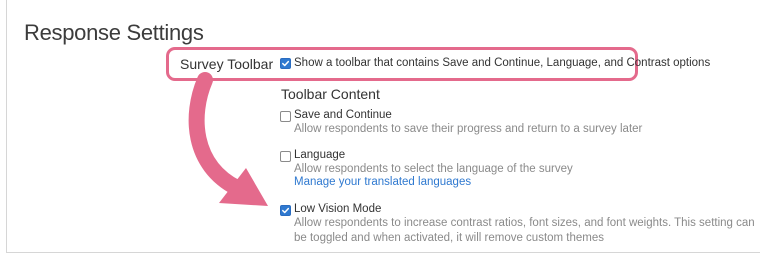 This screenshot has width=761, height=257. What do you see at coordinates (285, 156) in the screenshot?
I see `language-checkbox` at bounding box center [285, 156].